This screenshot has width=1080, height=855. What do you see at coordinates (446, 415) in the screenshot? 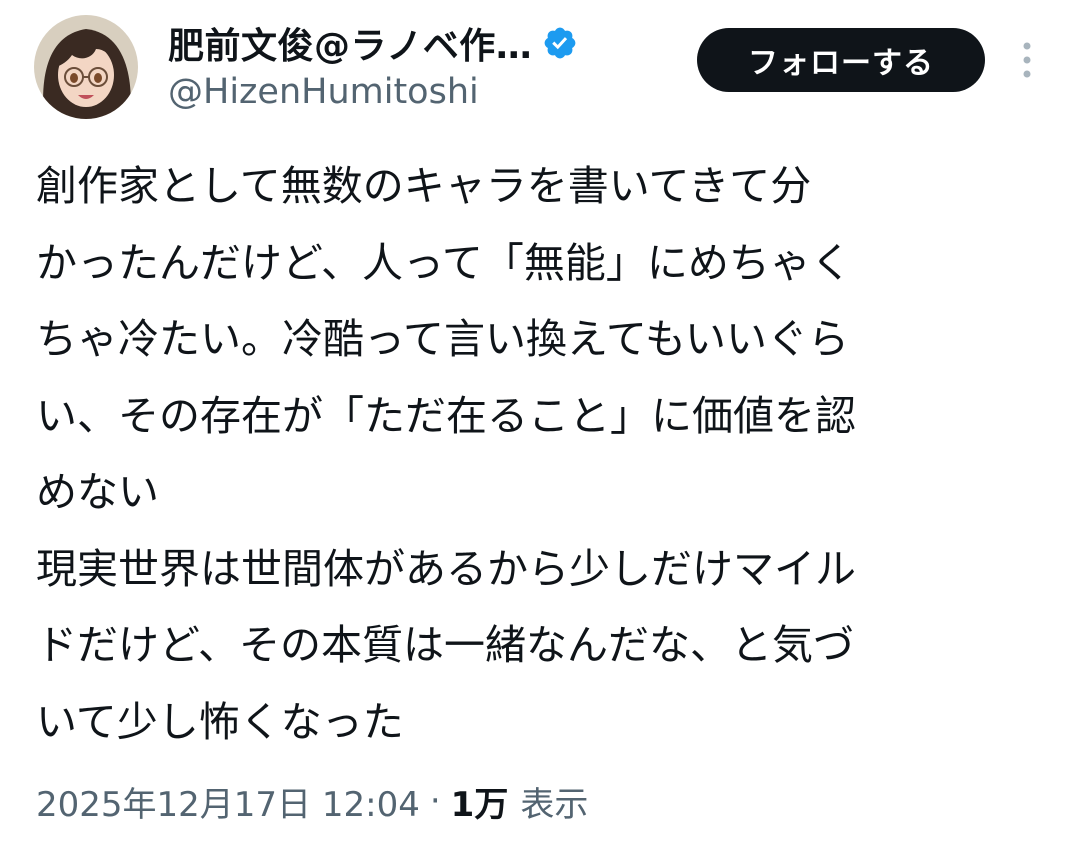
I see `tweet-line: い、その存在が「ただ在ること」に価値を認` at bounding box center [446, 415].